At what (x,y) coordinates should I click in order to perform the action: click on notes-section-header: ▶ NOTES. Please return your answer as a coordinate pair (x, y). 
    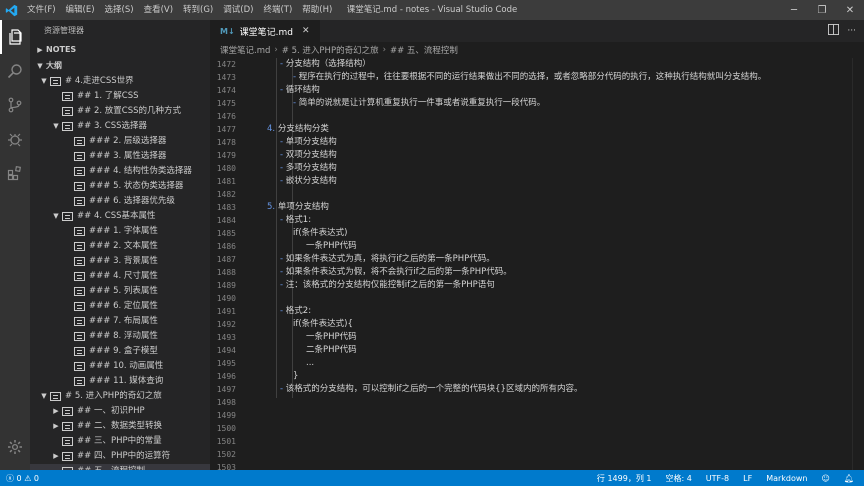
    Looking at the image, I should click on (120, 50).